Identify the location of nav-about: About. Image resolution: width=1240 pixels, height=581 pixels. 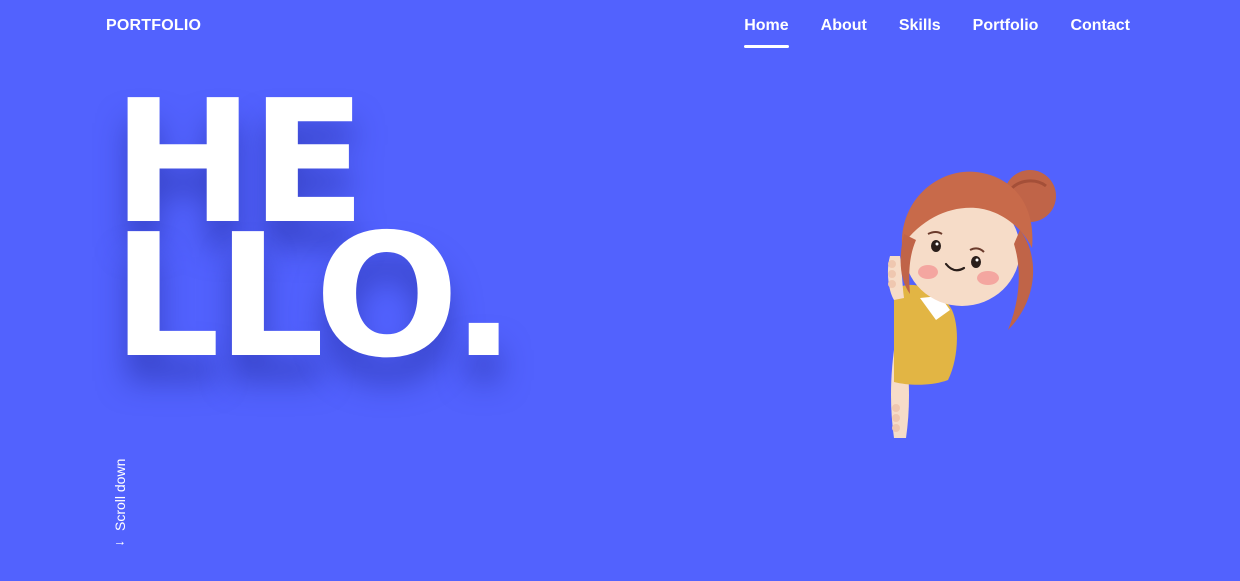
(844, 32).